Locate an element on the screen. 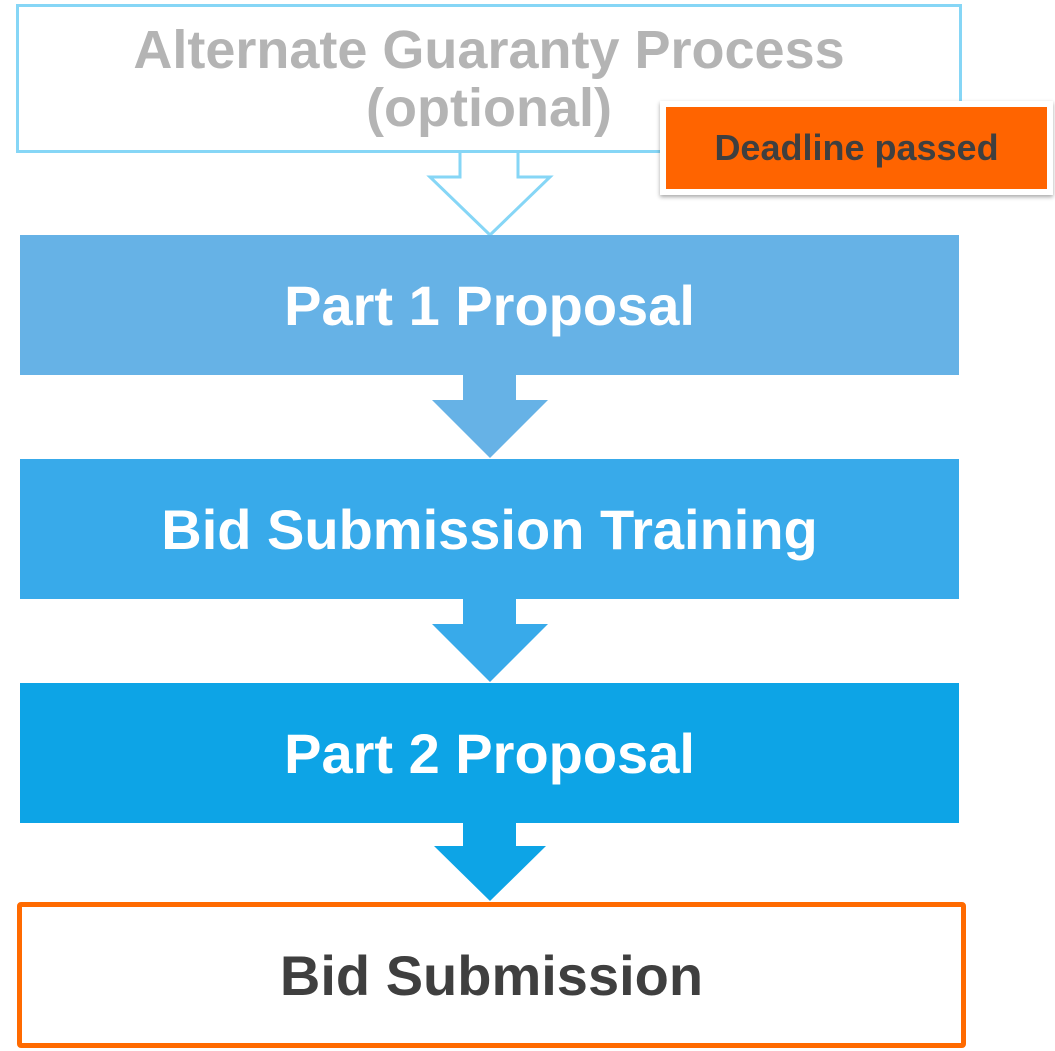  step-title-line-2: (optional) is located at coordinates (489, 107).